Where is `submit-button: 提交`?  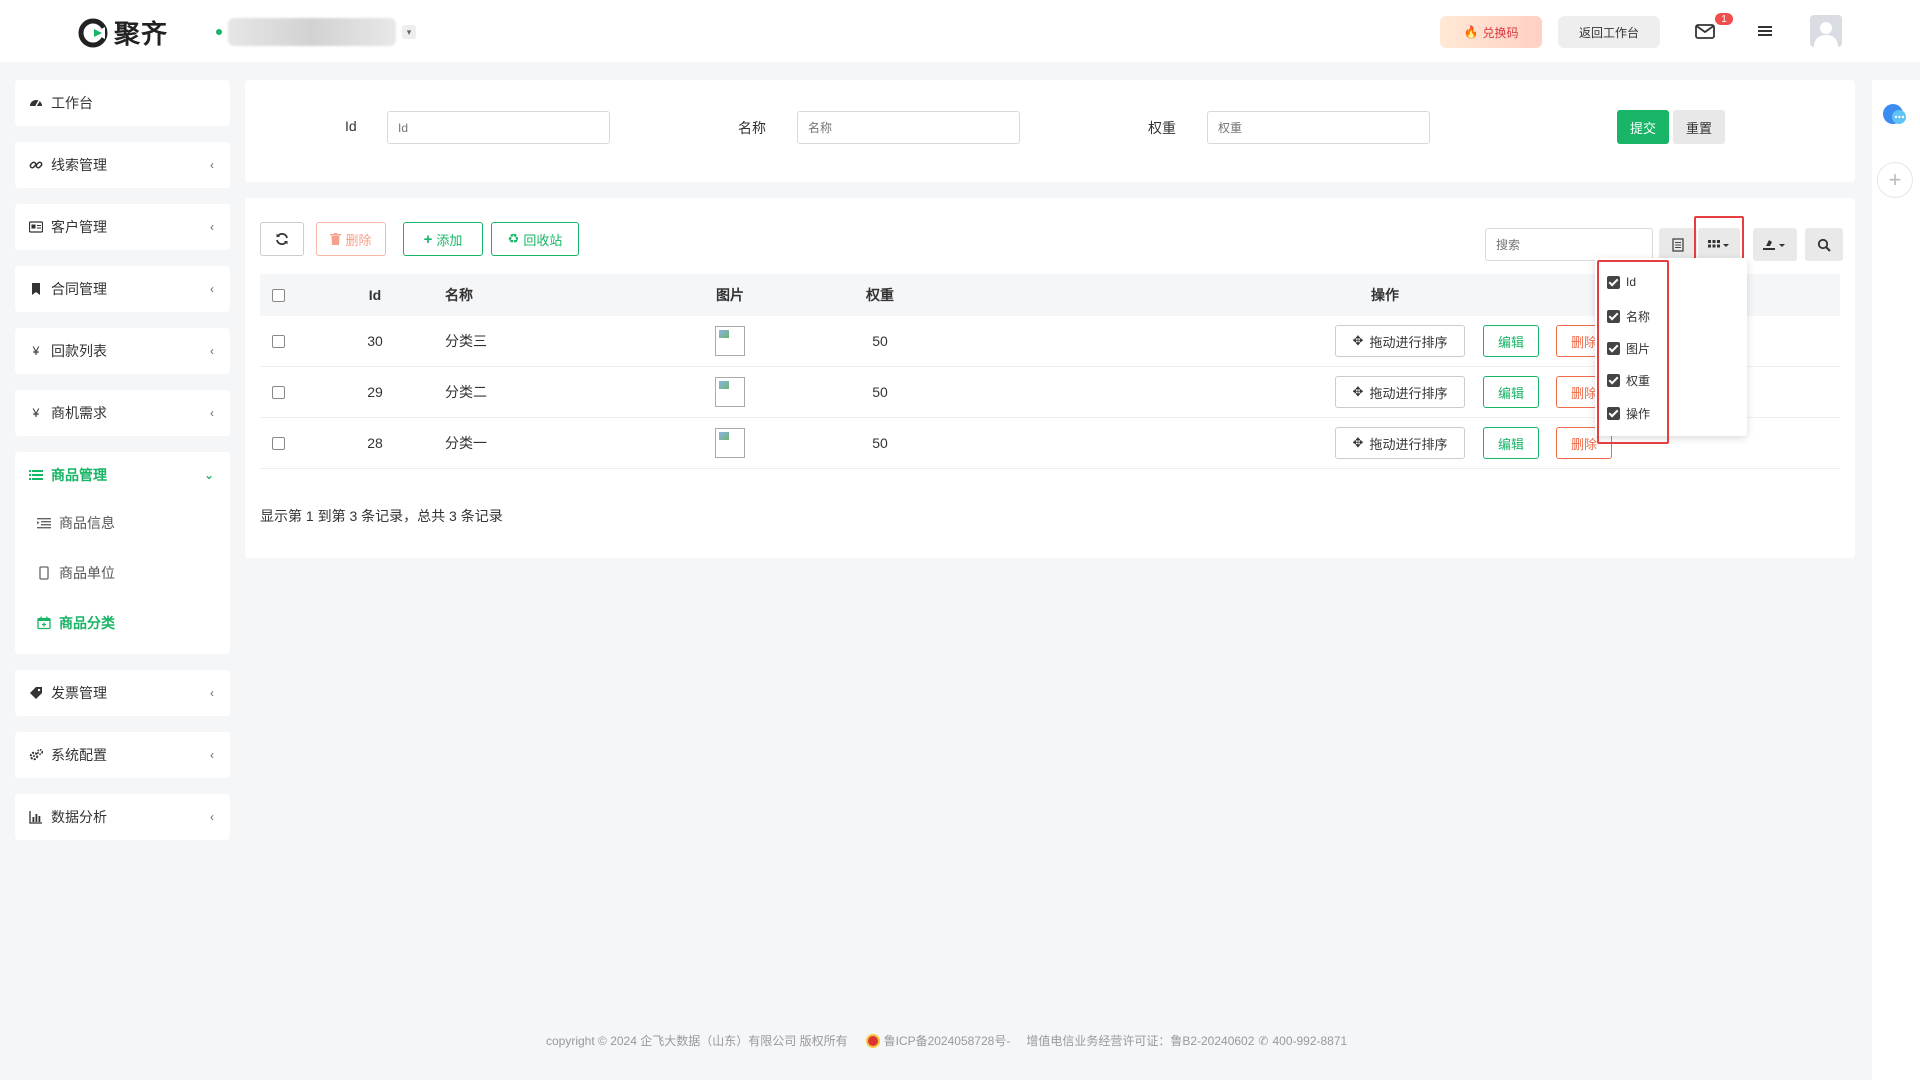 submit-button: 提交 is located at coordinates (1643, 127).